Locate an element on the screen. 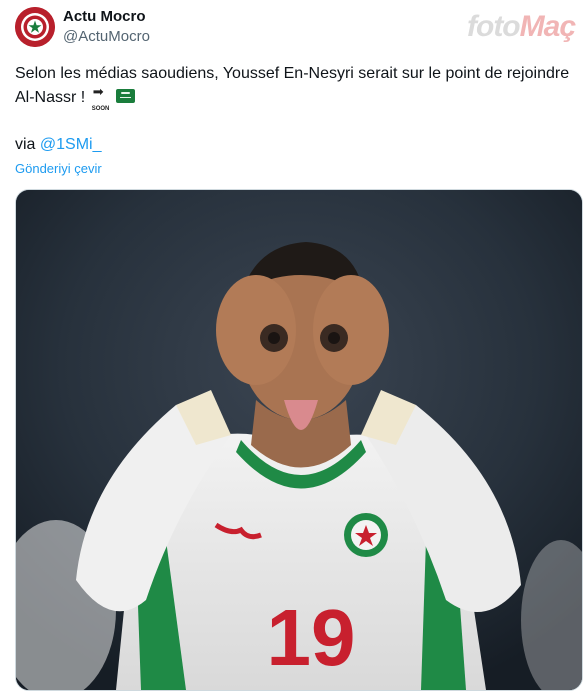 Image resolution: width=585 pixels, height=691 pixels. emoji-soon-label: SOON is located at coordinates (100, 109).